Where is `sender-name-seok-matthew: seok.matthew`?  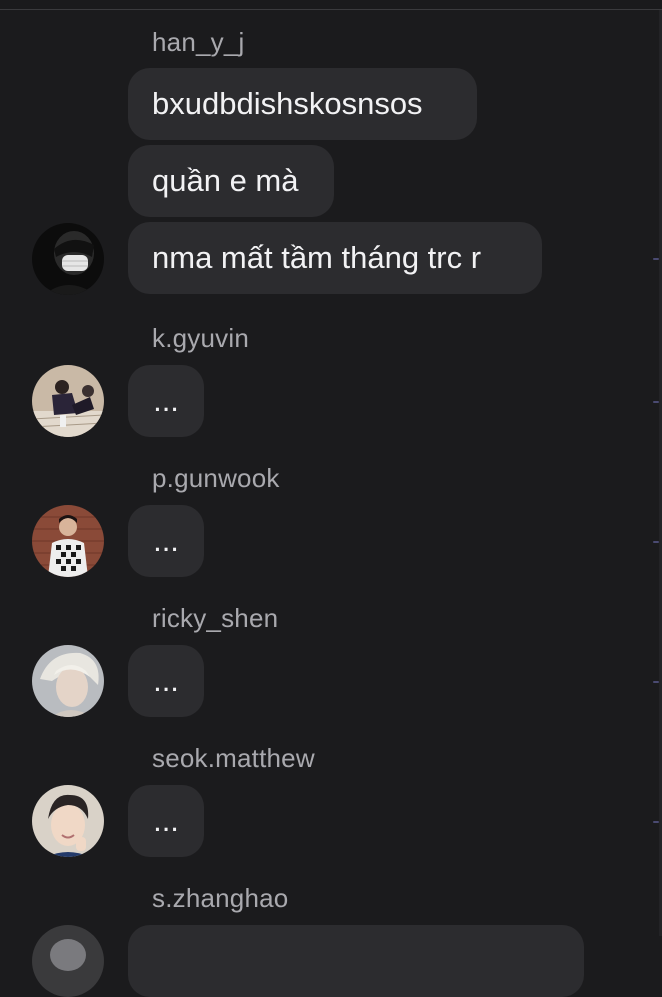
sender-name-seok-matthew: seok.matthew is located at coordinates (233, 758).